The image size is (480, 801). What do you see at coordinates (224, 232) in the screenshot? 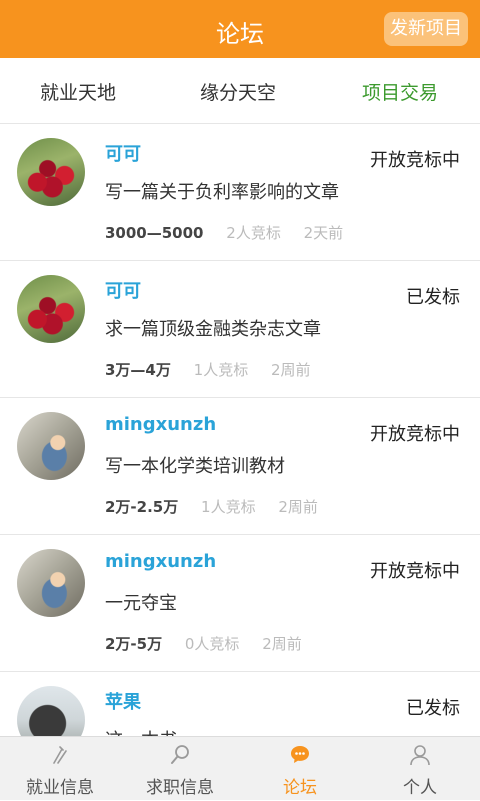
I see `post-meta: 3000—5000 2人竞标 2天前` at bounding box center [224, 232].